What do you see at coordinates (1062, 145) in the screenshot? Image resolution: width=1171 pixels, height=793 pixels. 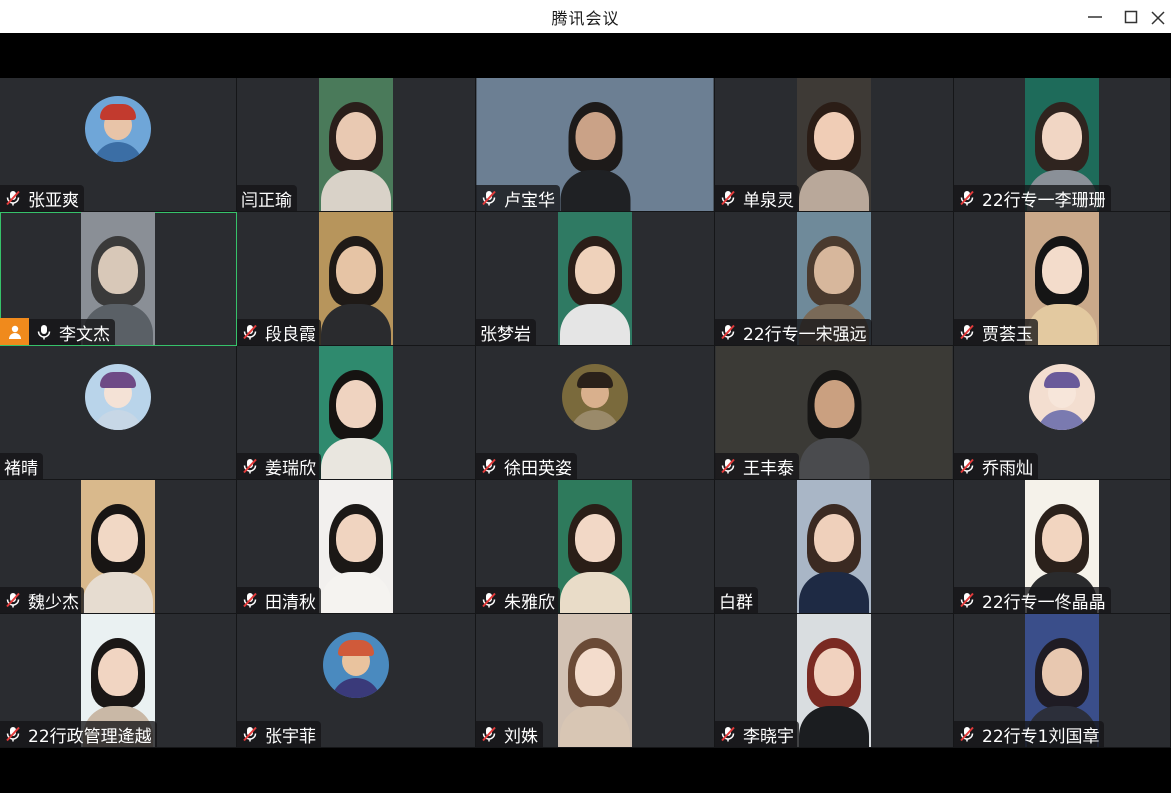 I see `participant-tile: 22行专一李珊珊` at bounding box center [1062, 145].